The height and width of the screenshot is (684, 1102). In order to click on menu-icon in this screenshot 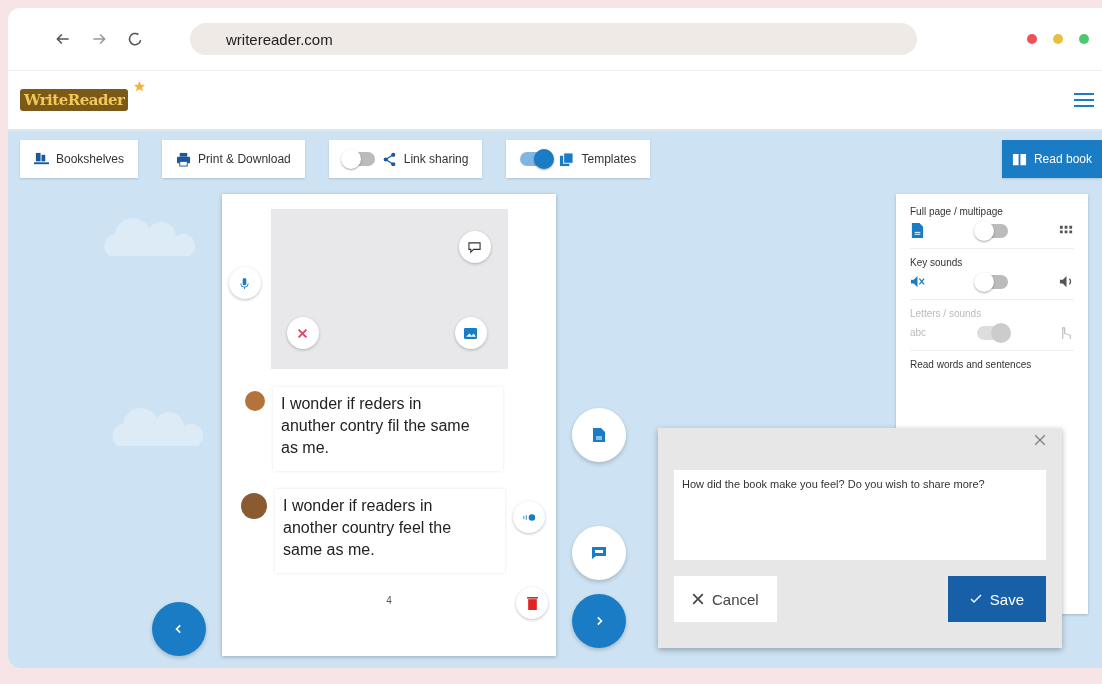, I will do `click(1084, 100)`.